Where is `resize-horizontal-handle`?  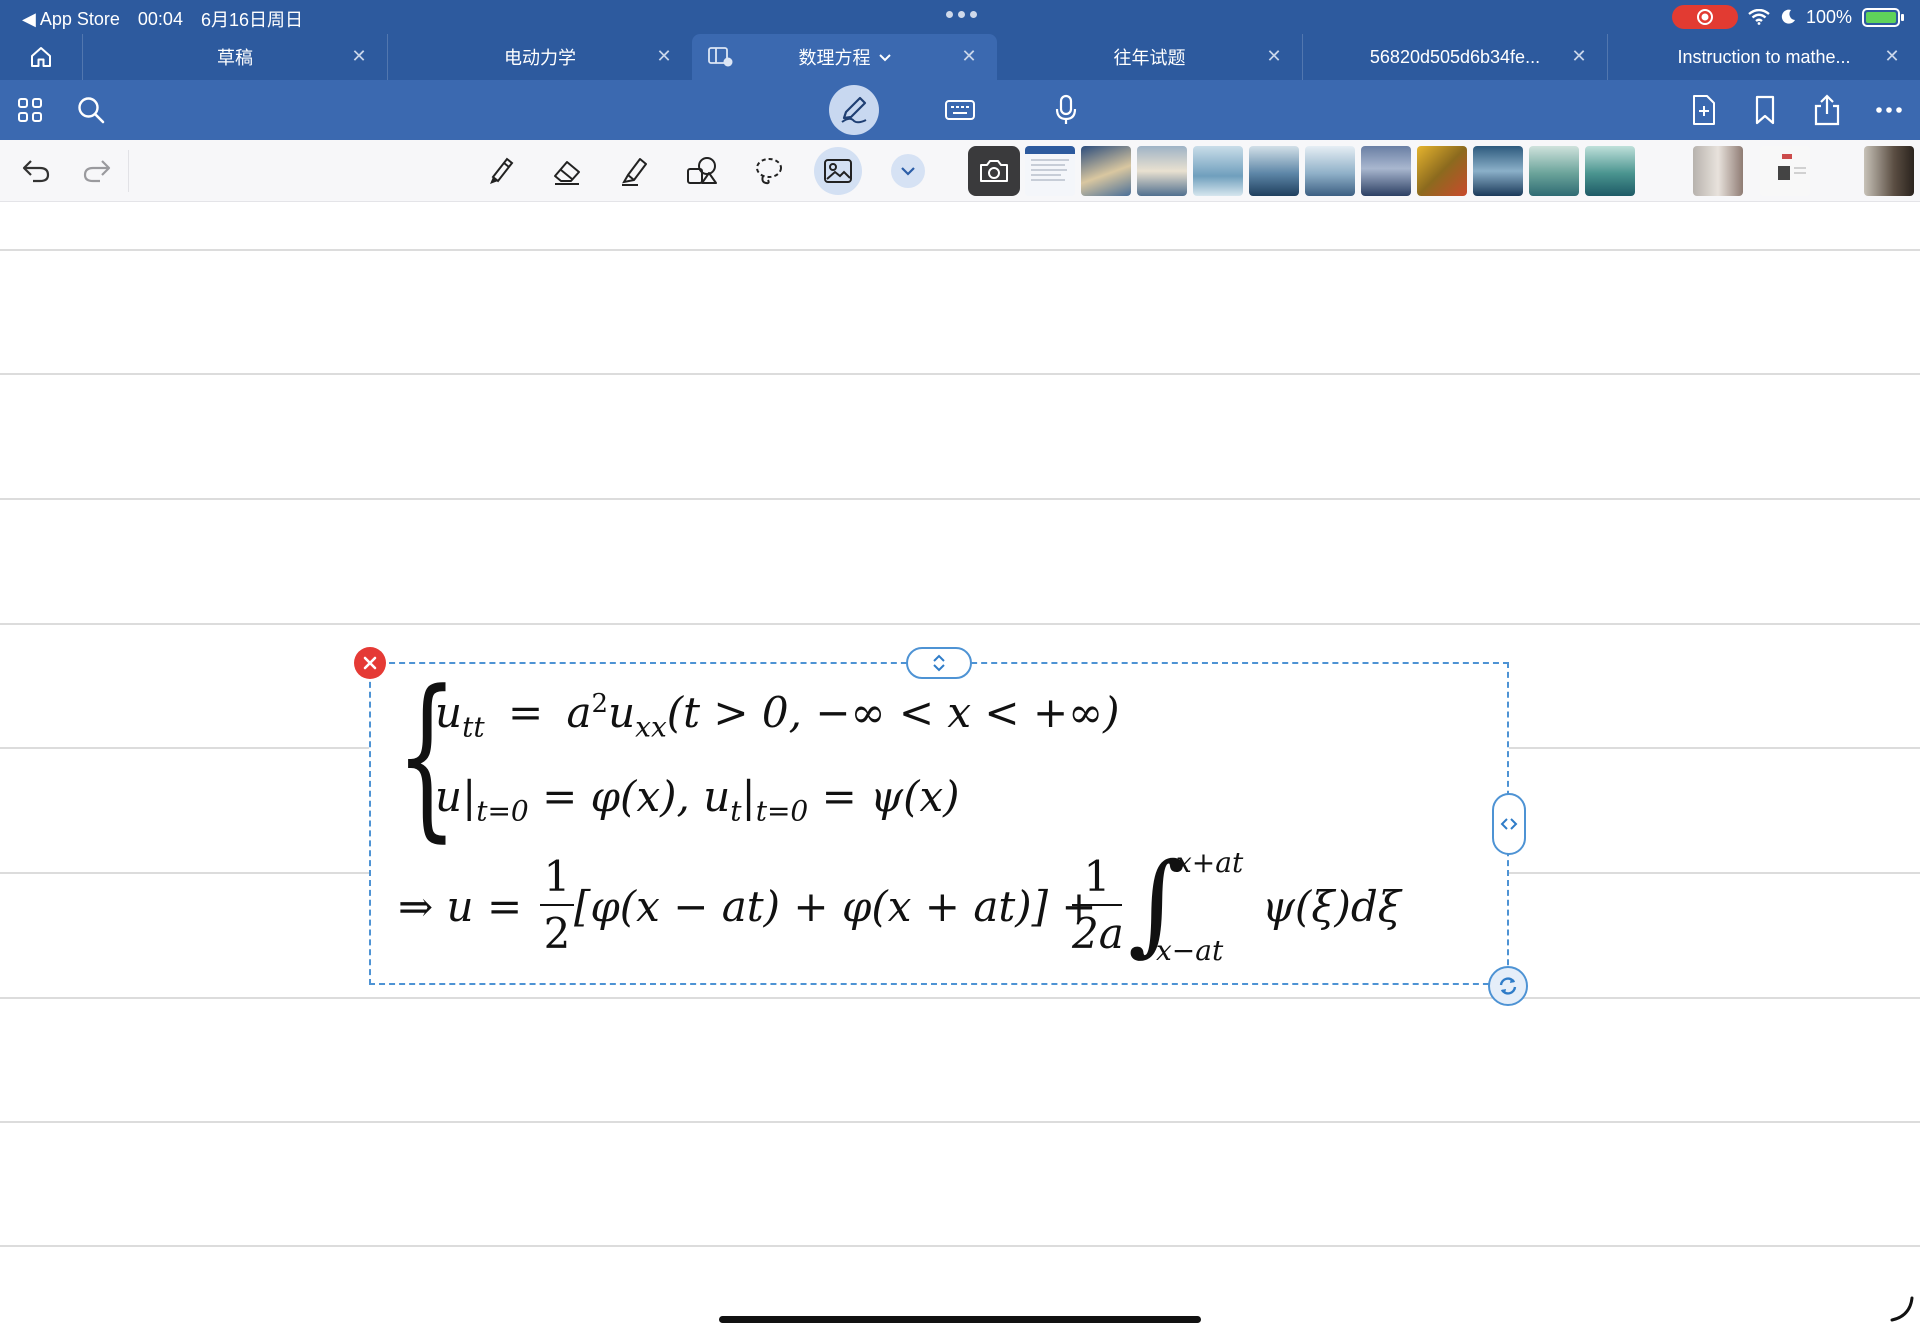 resize-horizontal-handle is located at coordinates (1509, 824).